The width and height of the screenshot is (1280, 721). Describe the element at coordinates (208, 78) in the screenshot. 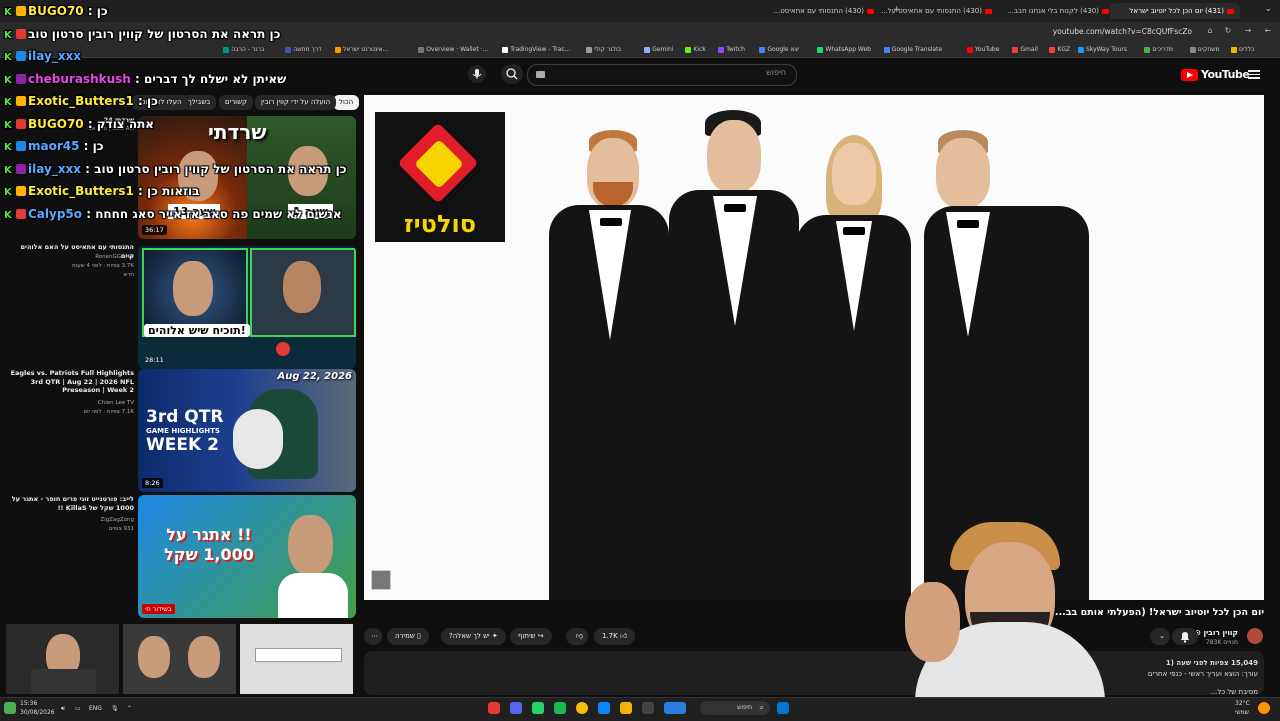

I see `chat-text: : שאיתן לא ישלח לך דברים` at that location.